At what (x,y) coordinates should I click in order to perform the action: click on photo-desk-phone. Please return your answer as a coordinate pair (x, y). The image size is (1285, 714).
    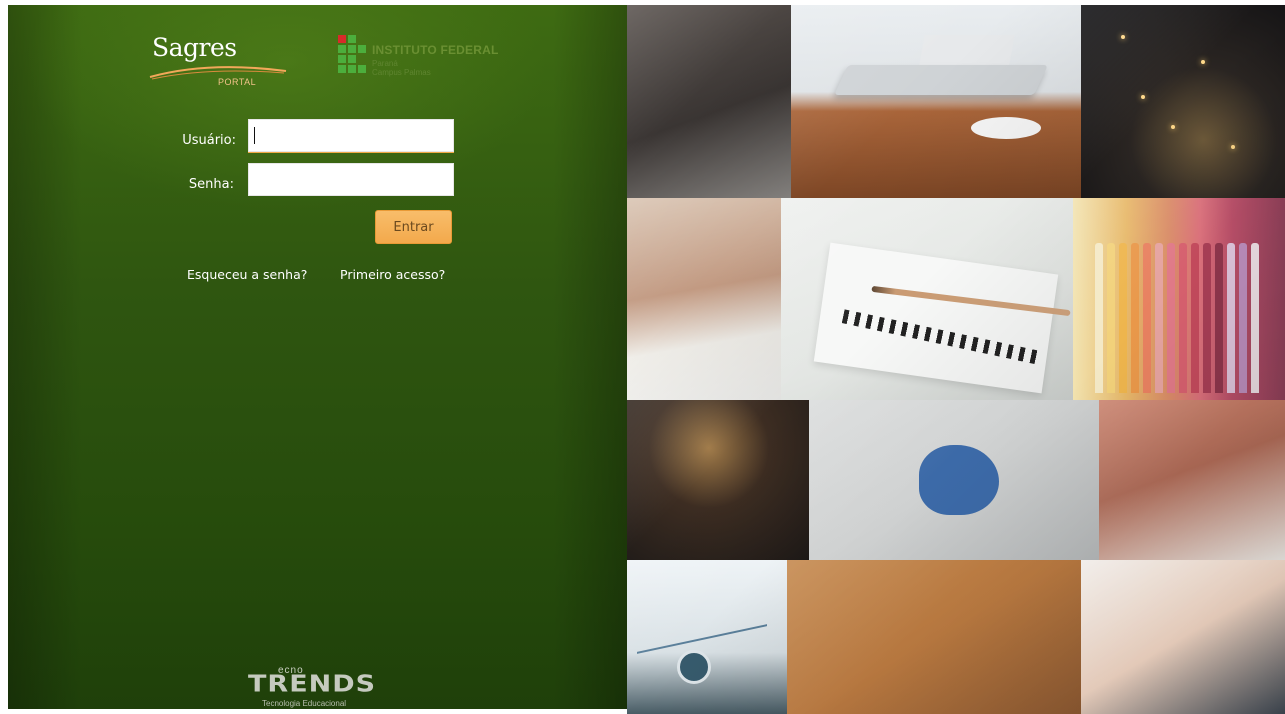
    Looking at the image, I should click on (934, 637).